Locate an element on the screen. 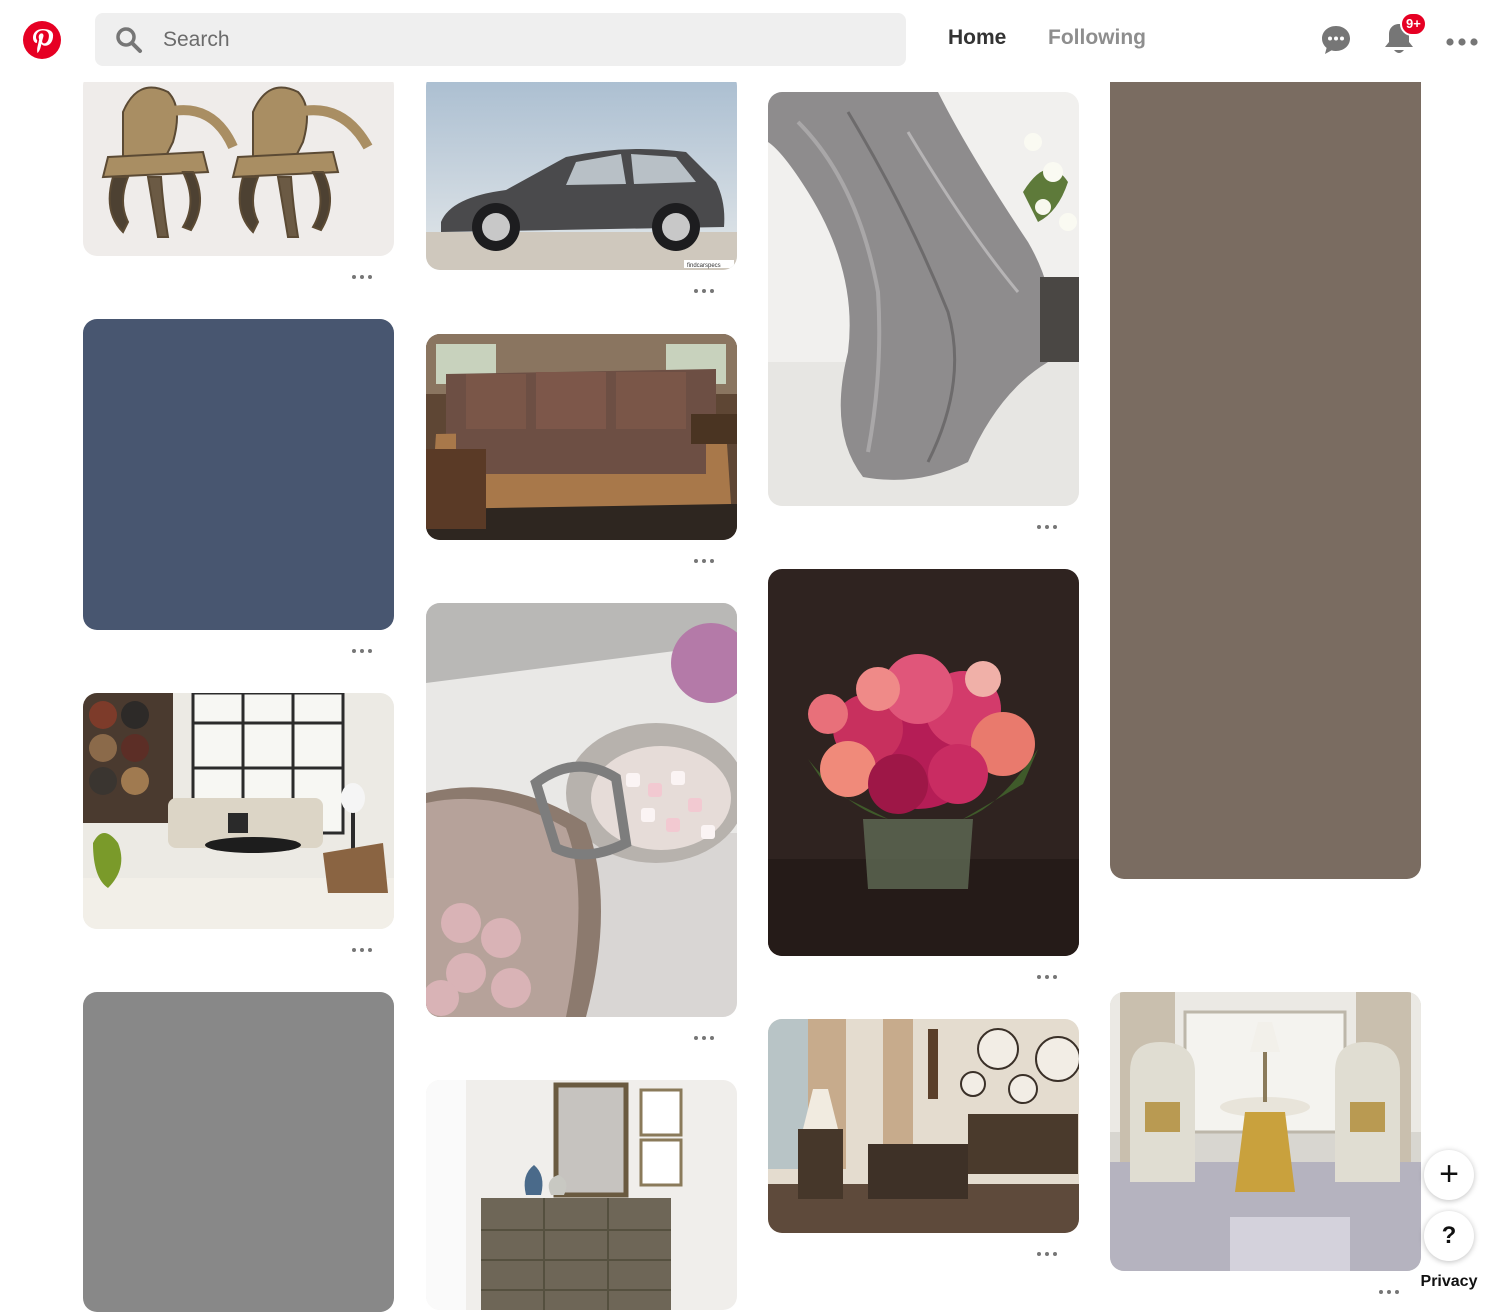  pin-taupe-swatch is located at coordinates (1265, 469).